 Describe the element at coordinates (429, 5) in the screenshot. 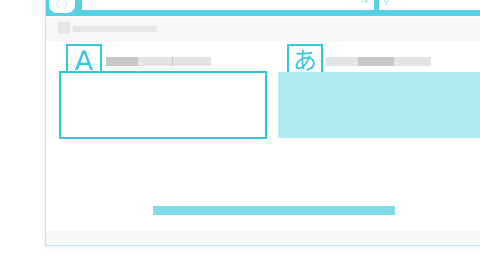

I see `search-bar: ⚲` at that location.